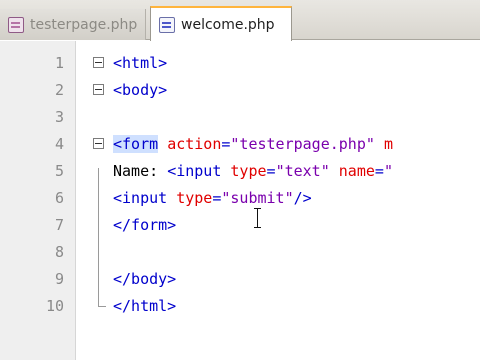  Describe the element at coordinates (240, 252) in the screenshot. I see `code-line: 8` at that location.